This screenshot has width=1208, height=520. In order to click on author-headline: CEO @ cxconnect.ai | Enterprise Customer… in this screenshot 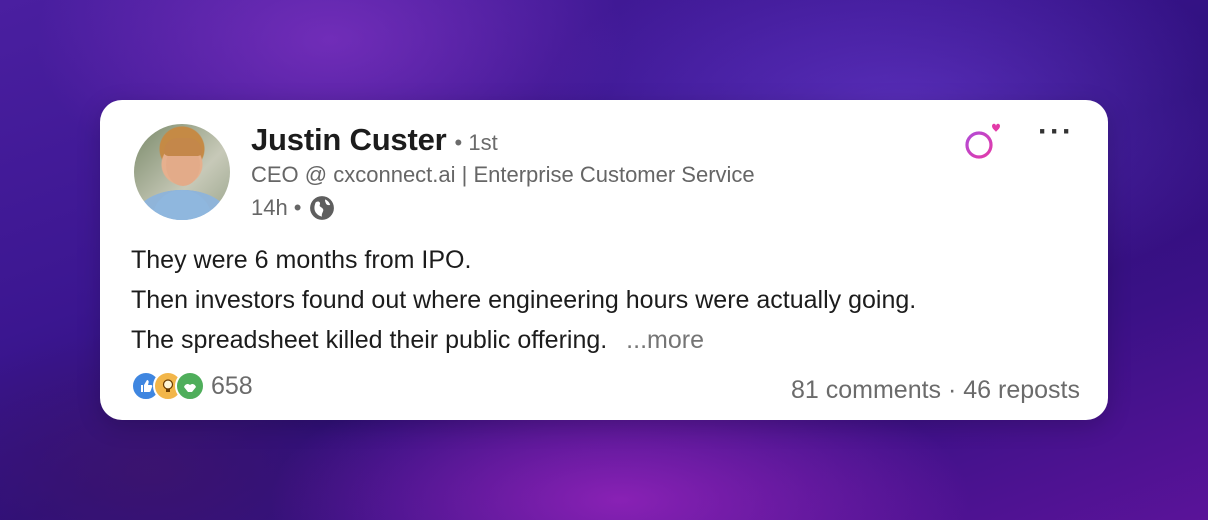, I will do `click(503, 174)`.